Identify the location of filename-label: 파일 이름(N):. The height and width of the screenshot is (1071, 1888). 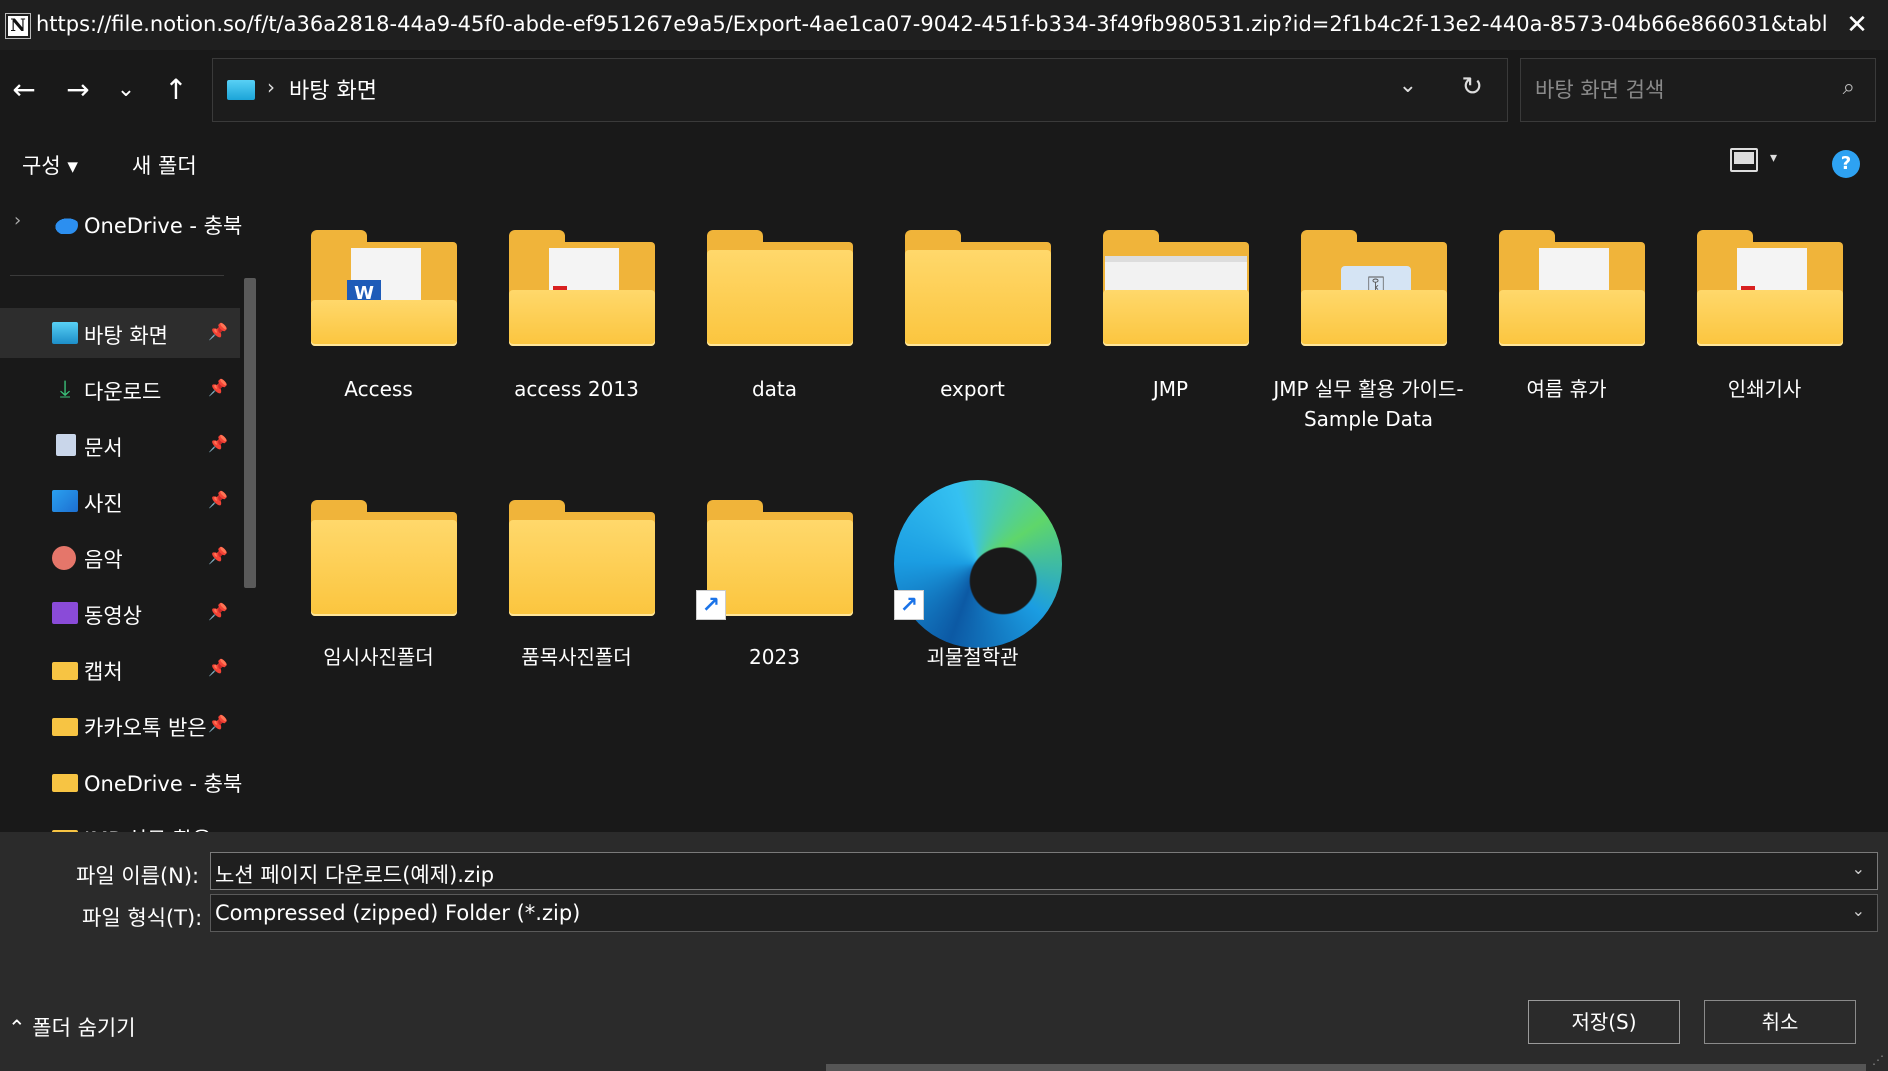
(138, 876).